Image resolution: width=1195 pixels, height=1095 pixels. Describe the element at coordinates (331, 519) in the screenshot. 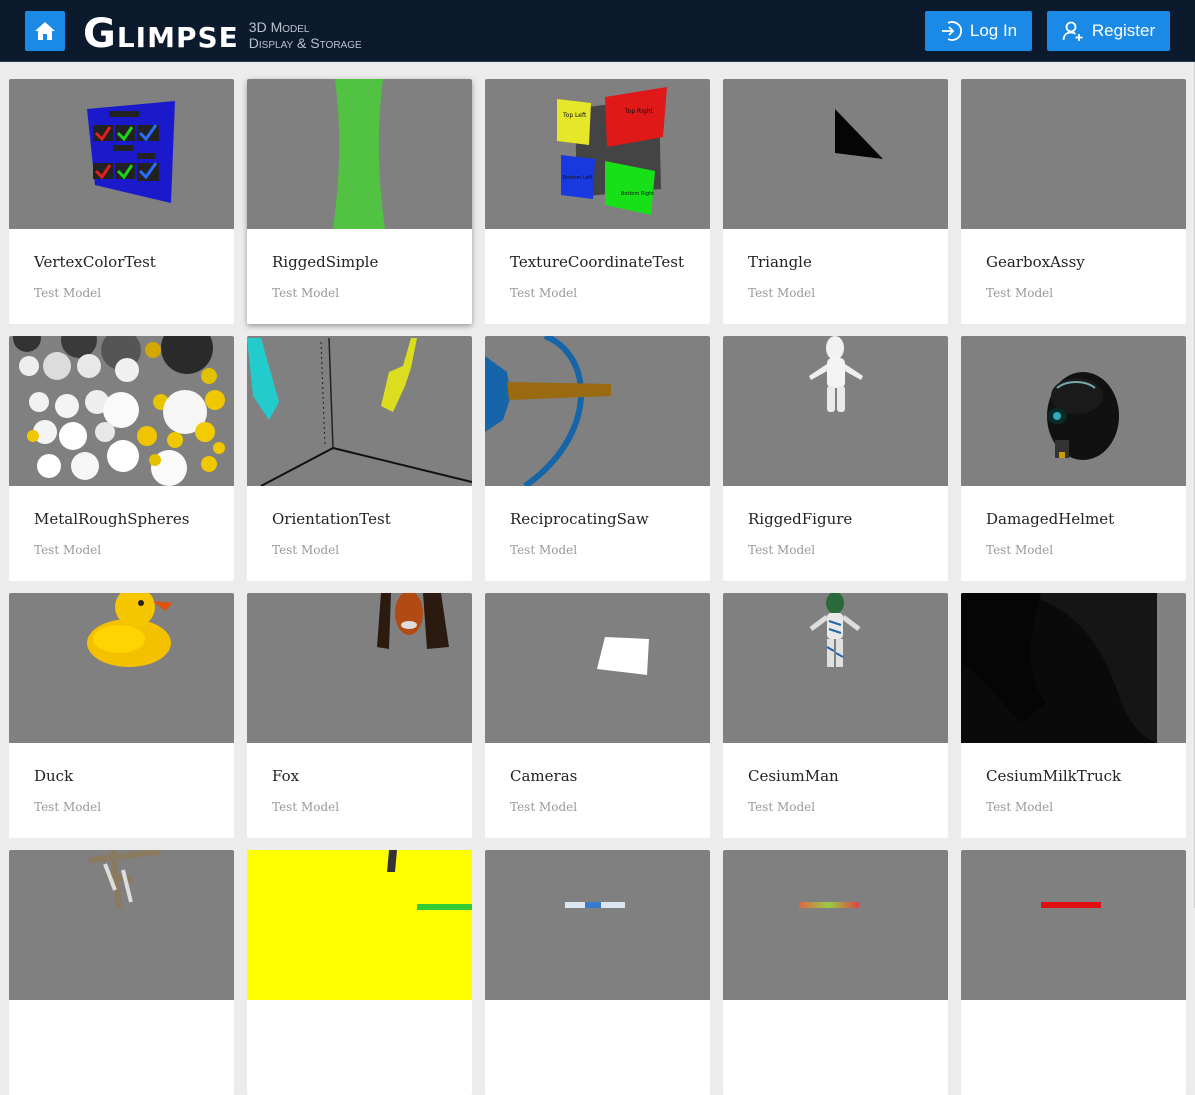

I see `model-title: OrientationTest` at that location.